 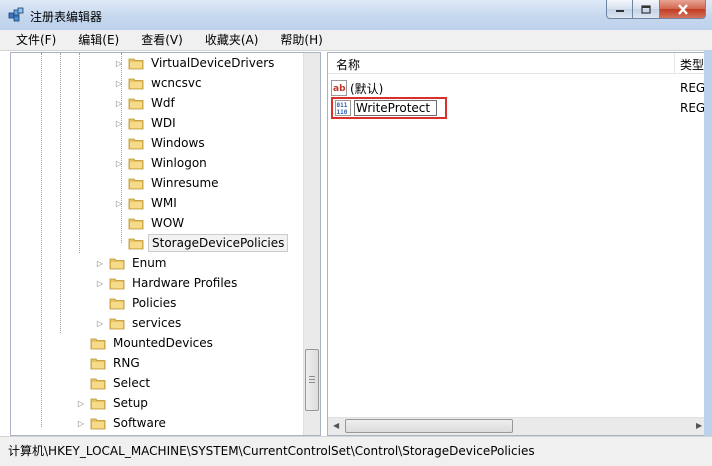 I want to click on tree-item-virtualdevicedrivers: ▷ VirtualDeviceDrivers, so click(x=195, y=63).